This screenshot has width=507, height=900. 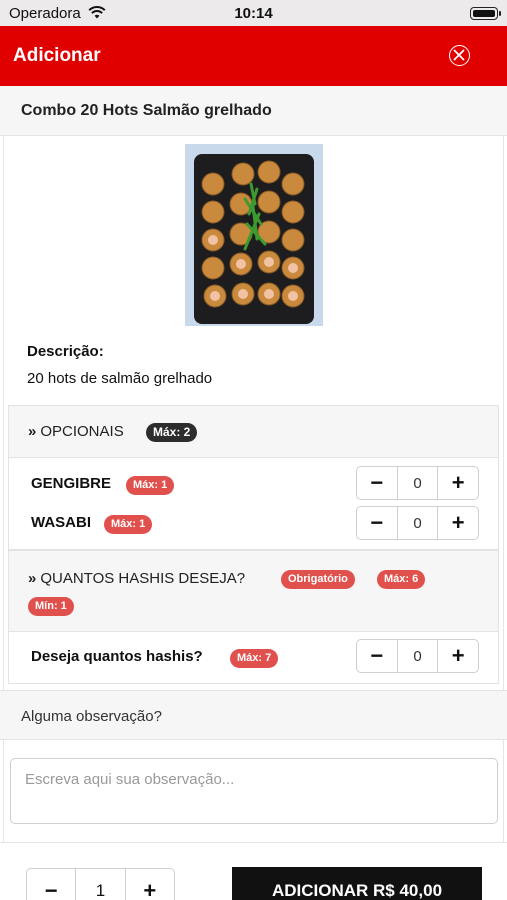 I want to click on quantity-plus-button: +, so click(x=150, y=884).